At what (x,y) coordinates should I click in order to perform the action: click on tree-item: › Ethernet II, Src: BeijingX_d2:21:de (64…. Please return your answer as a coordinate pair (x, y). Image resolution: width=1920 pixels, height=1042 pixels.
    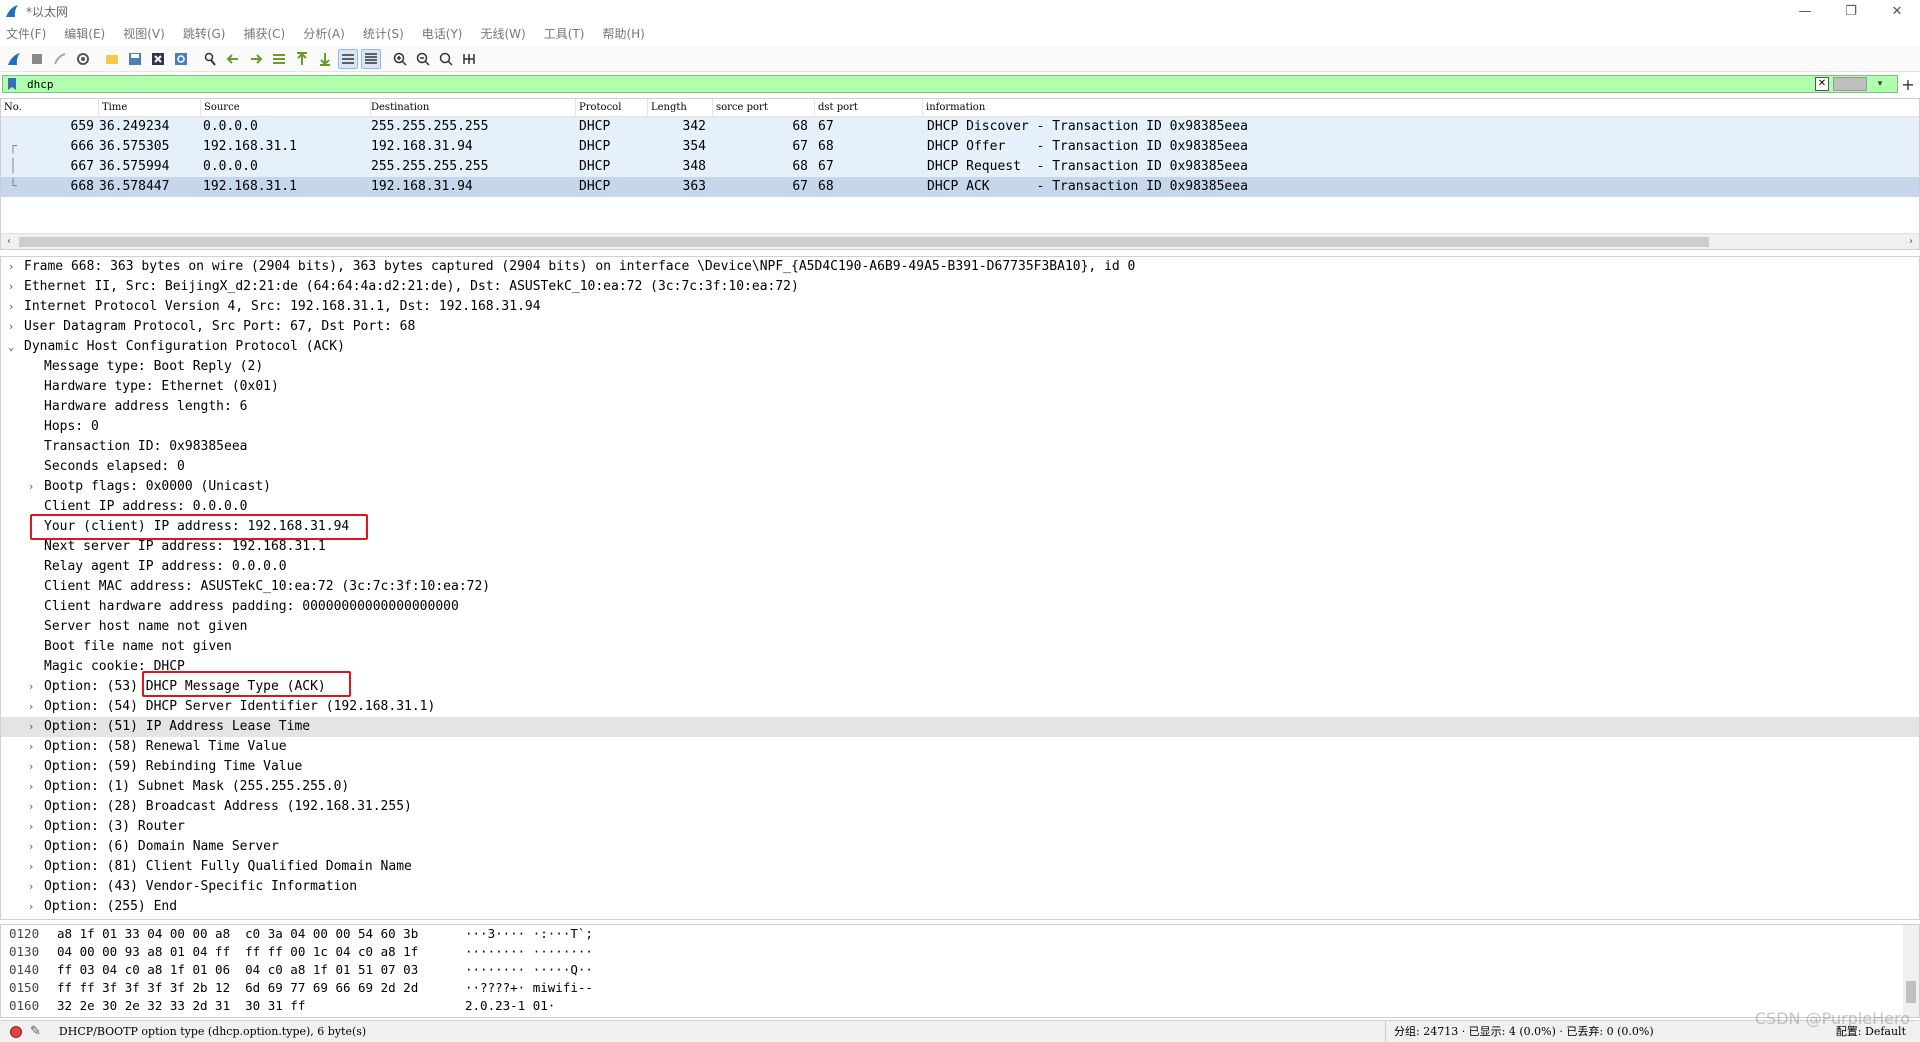
    Looking at the image, I should click on (960, 287).